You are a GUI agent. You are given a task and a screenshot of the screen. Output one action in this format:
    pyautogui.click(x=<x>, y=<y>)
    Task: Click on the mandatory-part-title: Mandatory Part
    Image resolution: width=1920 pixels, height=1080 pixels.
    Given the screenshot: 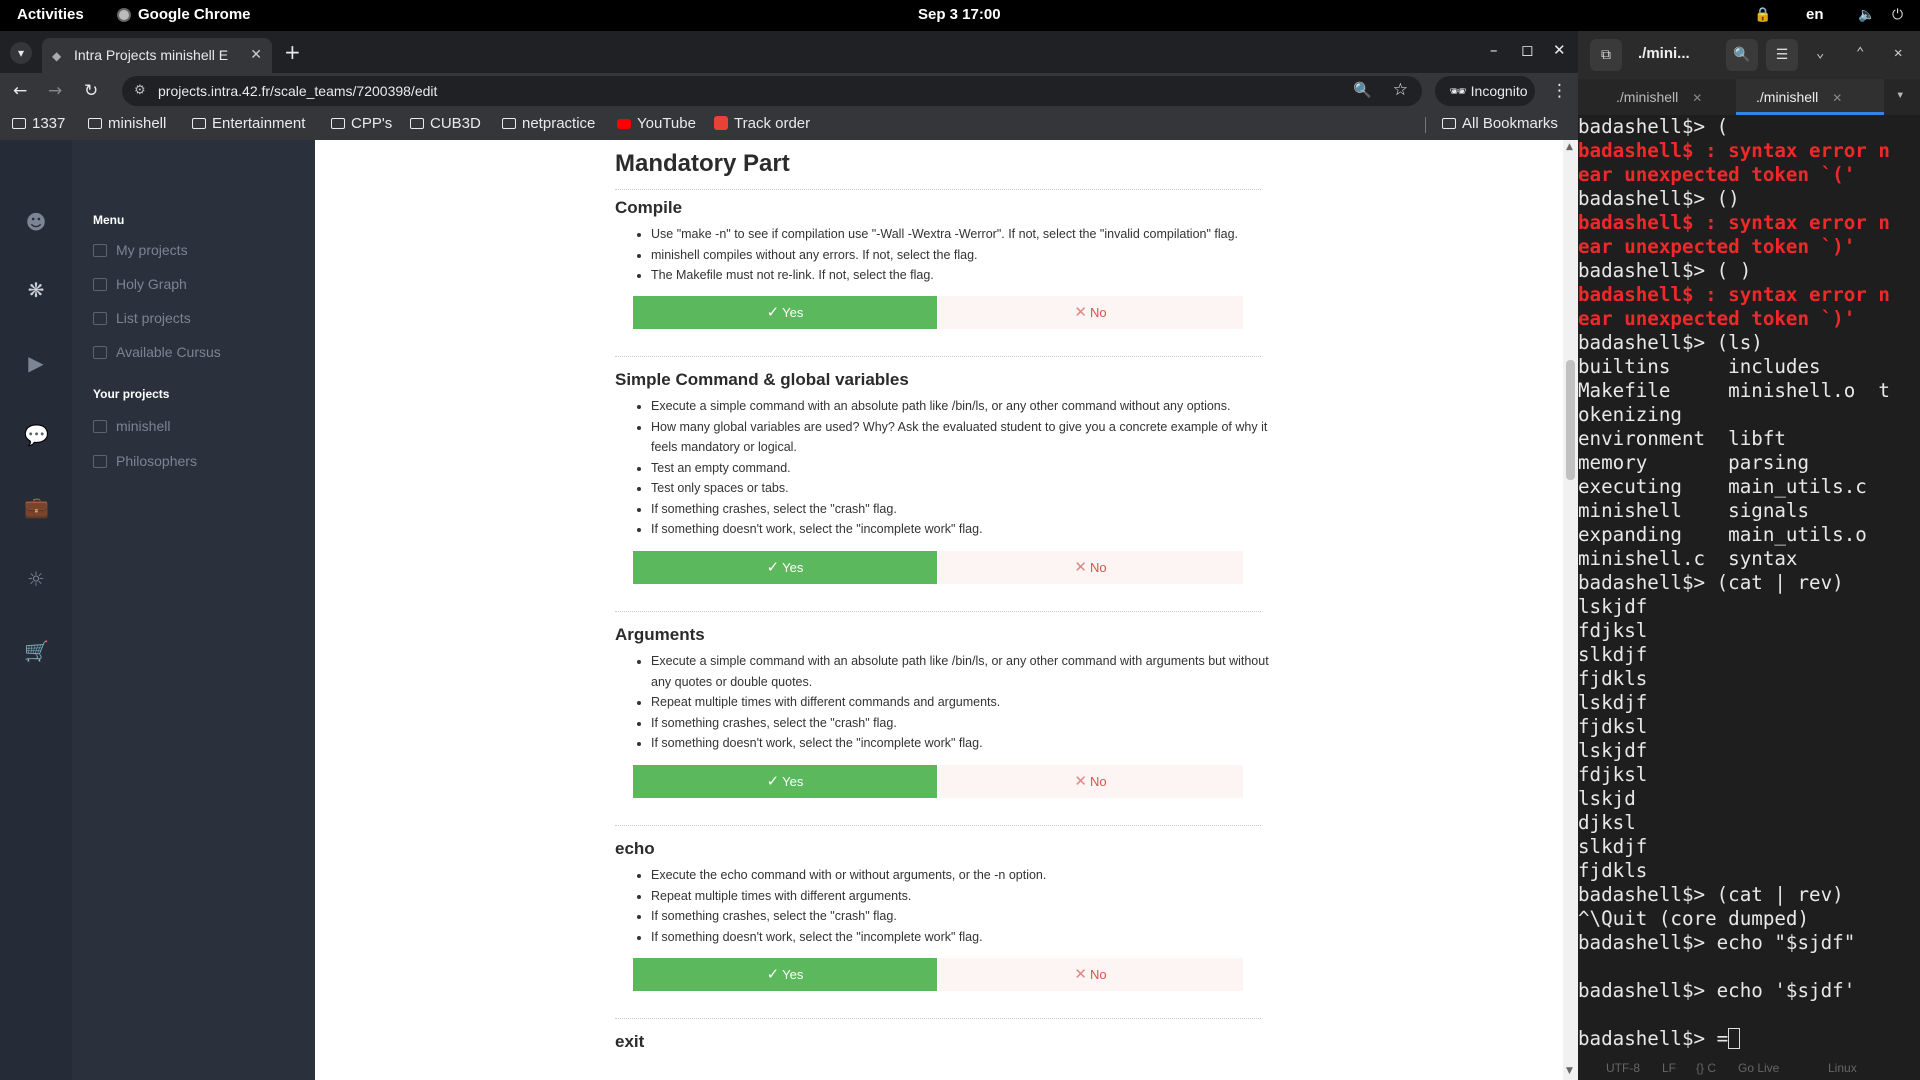 What is the action you would take?
    pyautogui.click(x=702, y=163)
    